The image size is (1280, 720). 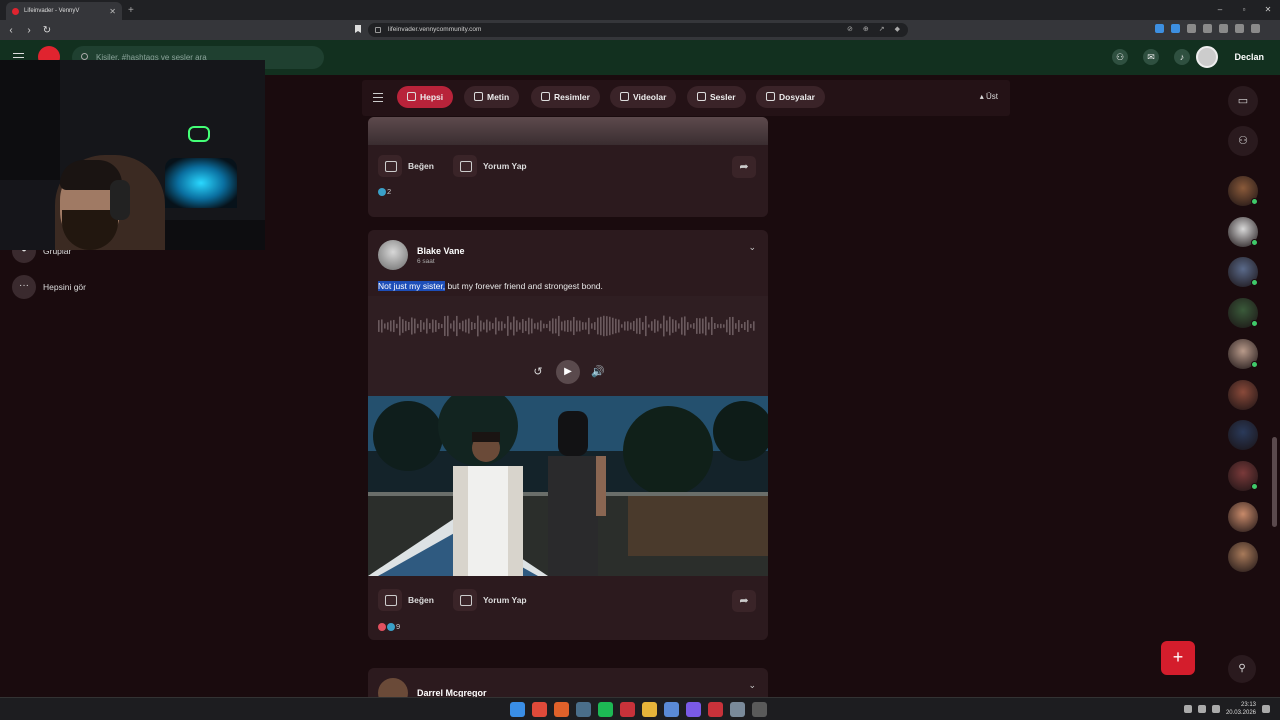 I want to click on scroll-to-top-button: Üst, so click(x=989, y=96).